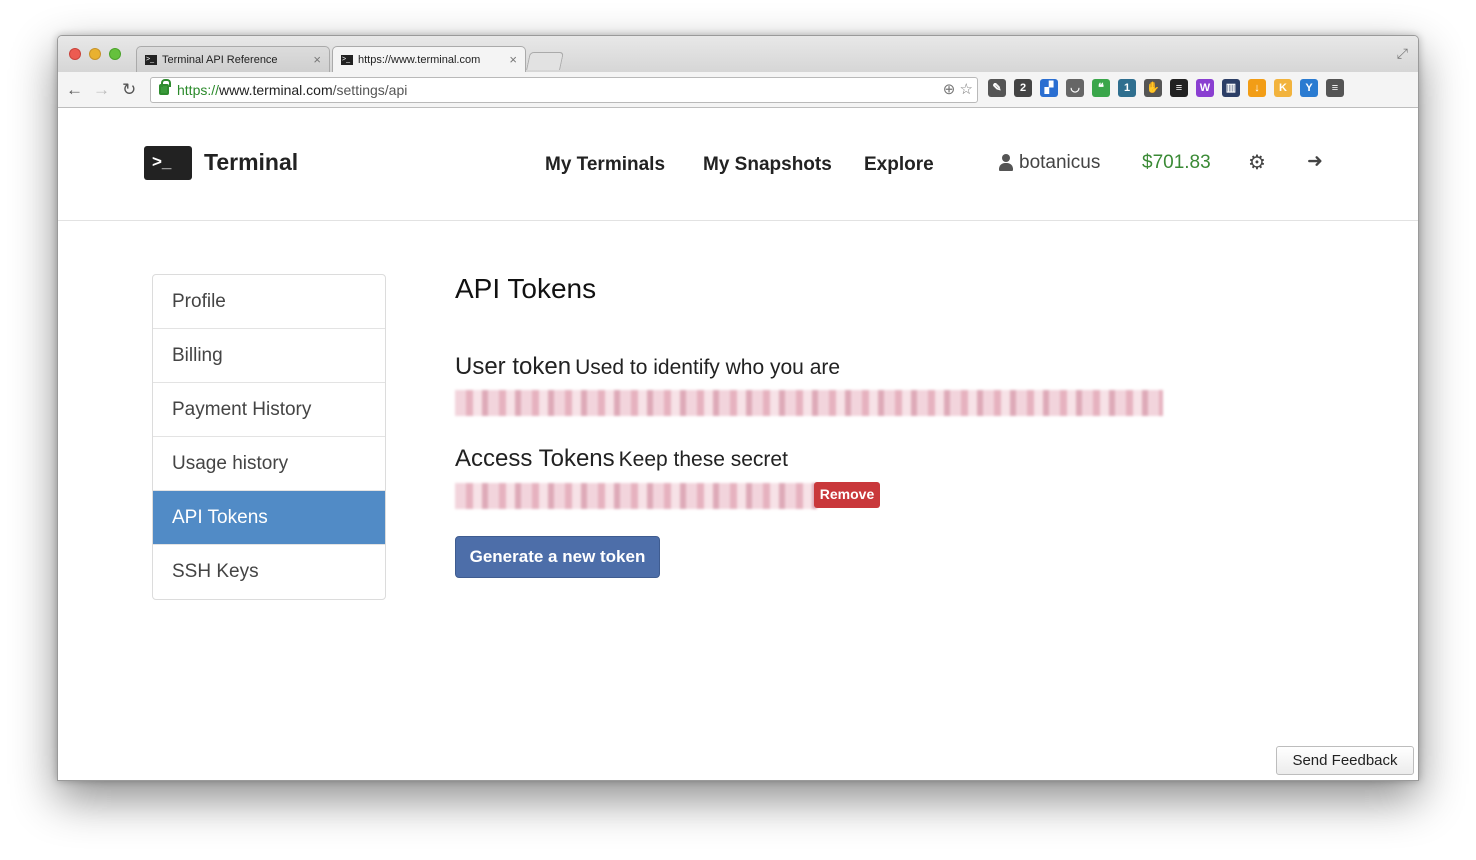  Describe the element at coordinates (220, 59) in the screenshot. I see `tab-title: Terminal API Reference` at that location.